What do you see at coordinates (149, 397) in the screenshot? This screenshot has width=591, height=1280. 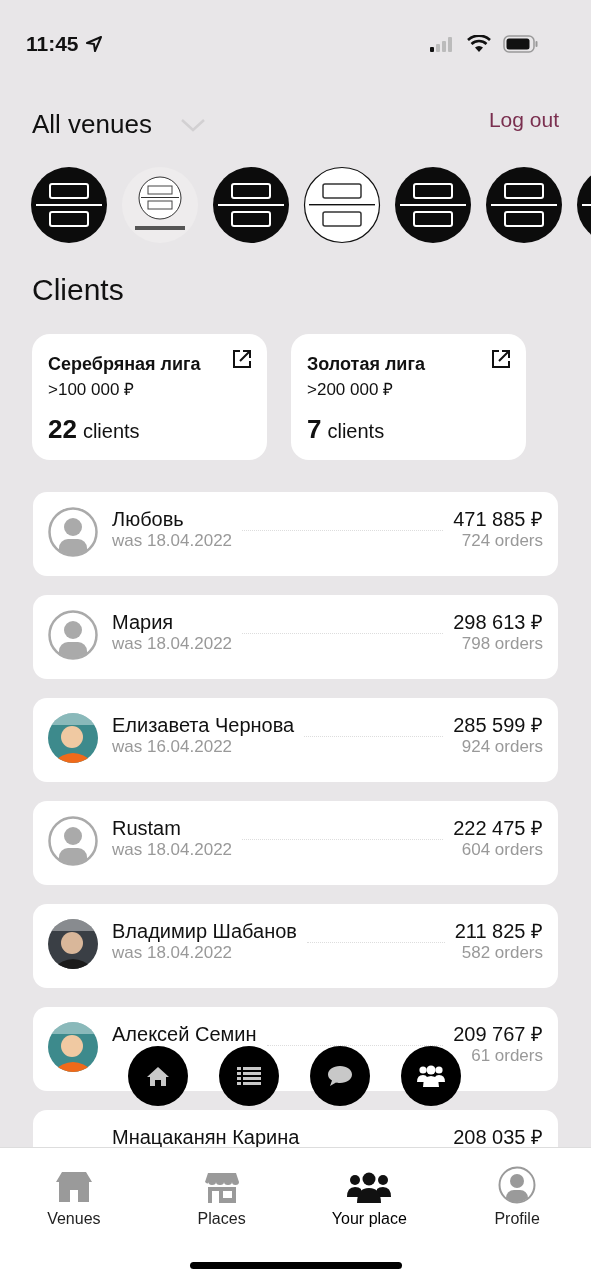 I see `segment-card: Серебряная лига >100 000 ₽ 22 clients` at bounding box center [149, 397].